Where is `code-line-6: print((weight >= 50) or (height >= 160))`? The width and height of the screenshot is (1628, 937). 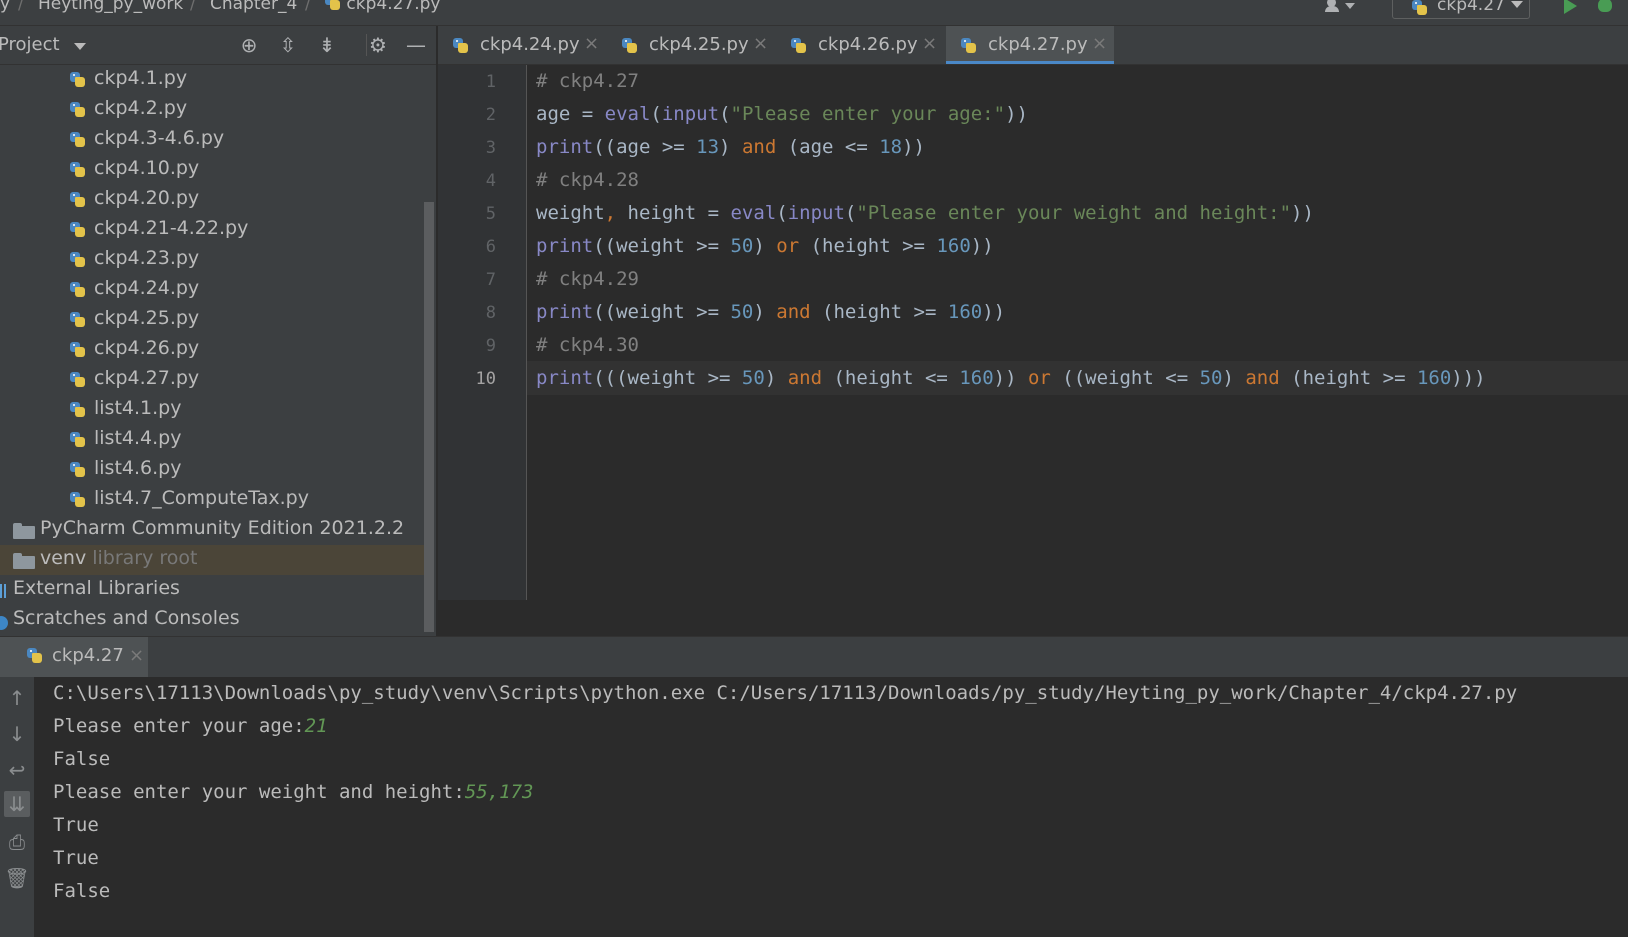 code-line-6: print((weight >= 50) or (height >= 160)) is located at coordinates (765, 246).